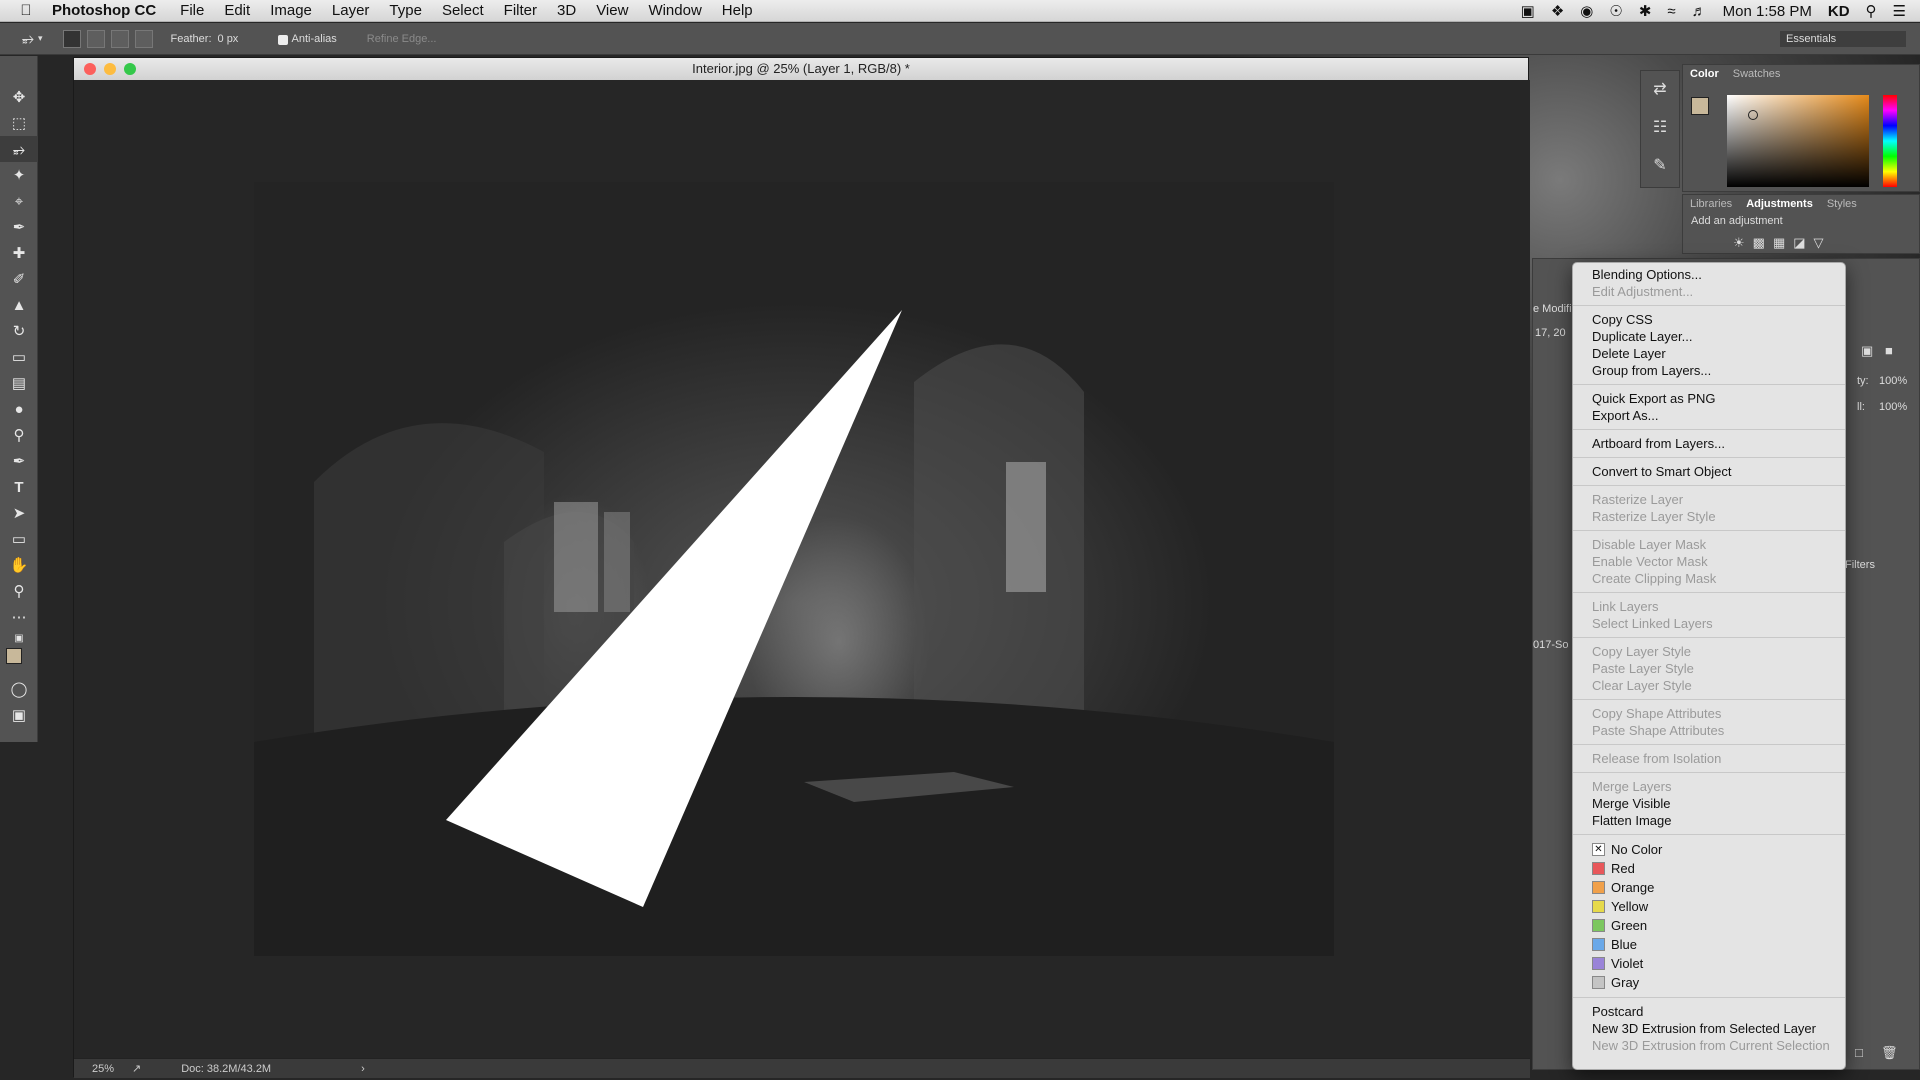 Image resolution: width=1920 pixels, height=1080 pixels. Describe the element at coordinates (1798, 141) in the screenshot. I see `color-field` at that location.